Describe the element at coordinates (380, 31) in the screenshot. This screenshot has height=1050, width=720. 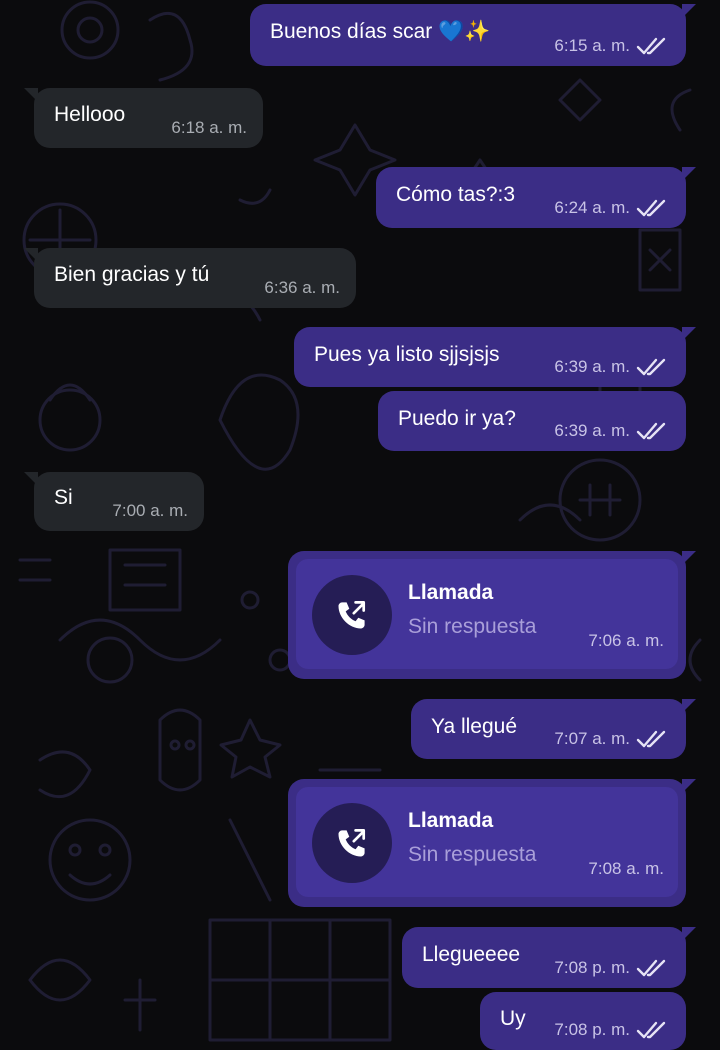
I see `message-text: Buenos días scar 💙✨` at that location.